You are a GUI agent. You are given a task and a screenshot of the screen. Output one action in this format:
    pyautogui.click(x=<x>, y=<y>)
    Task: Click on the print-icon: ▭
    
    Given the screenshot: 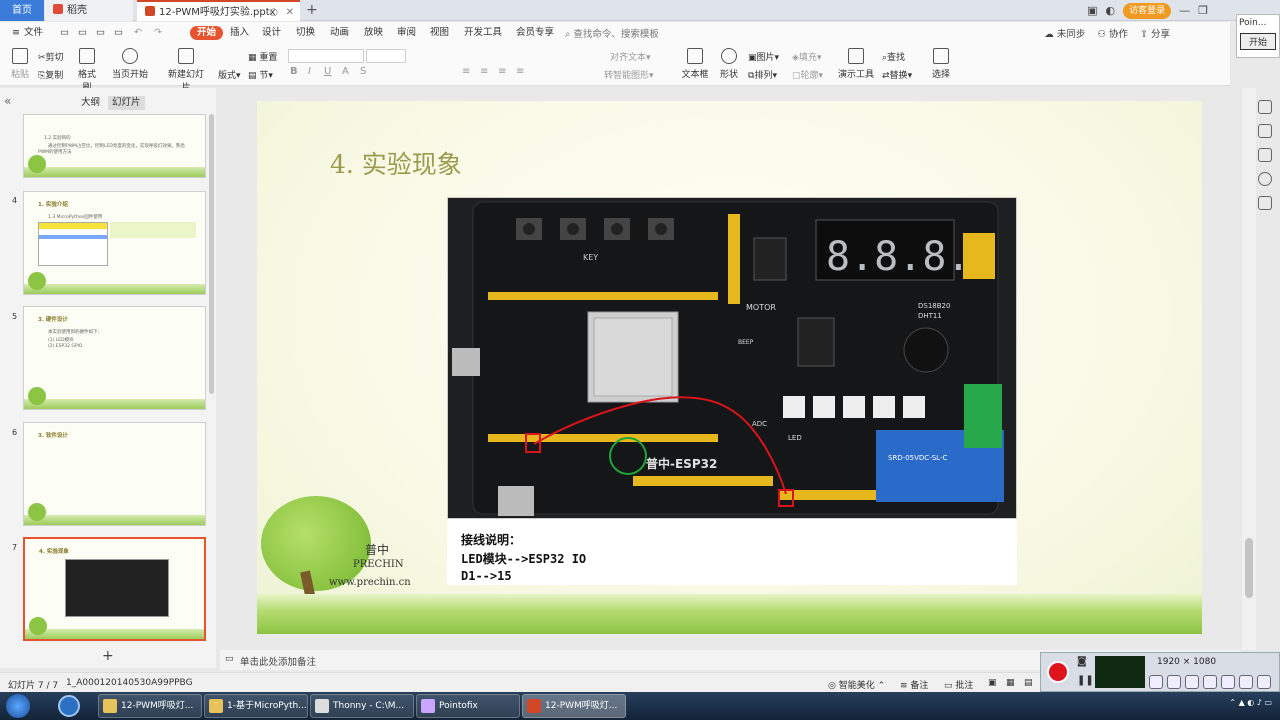 What is the action you would take?
    pyautogui.click(x=100, y=33)
    